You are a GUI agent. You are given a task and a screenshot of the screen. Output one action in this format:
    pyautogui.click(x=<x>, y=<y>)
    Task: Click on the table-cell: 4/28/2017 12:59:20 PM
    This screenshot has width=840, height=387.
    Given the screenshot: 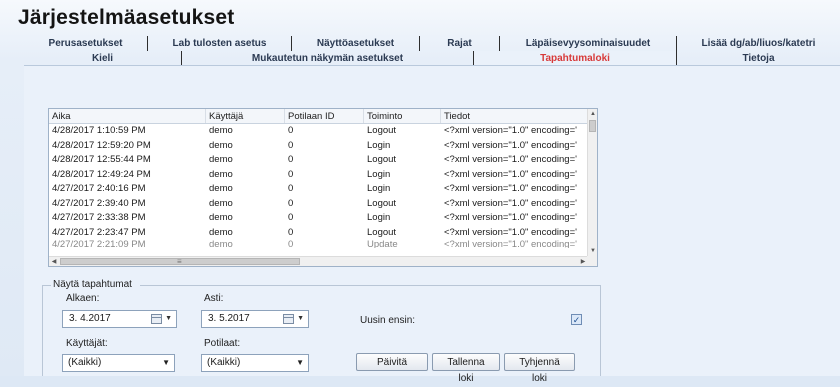 What is the action you would take?
    pyautogui.click(x=101, y=145)
    